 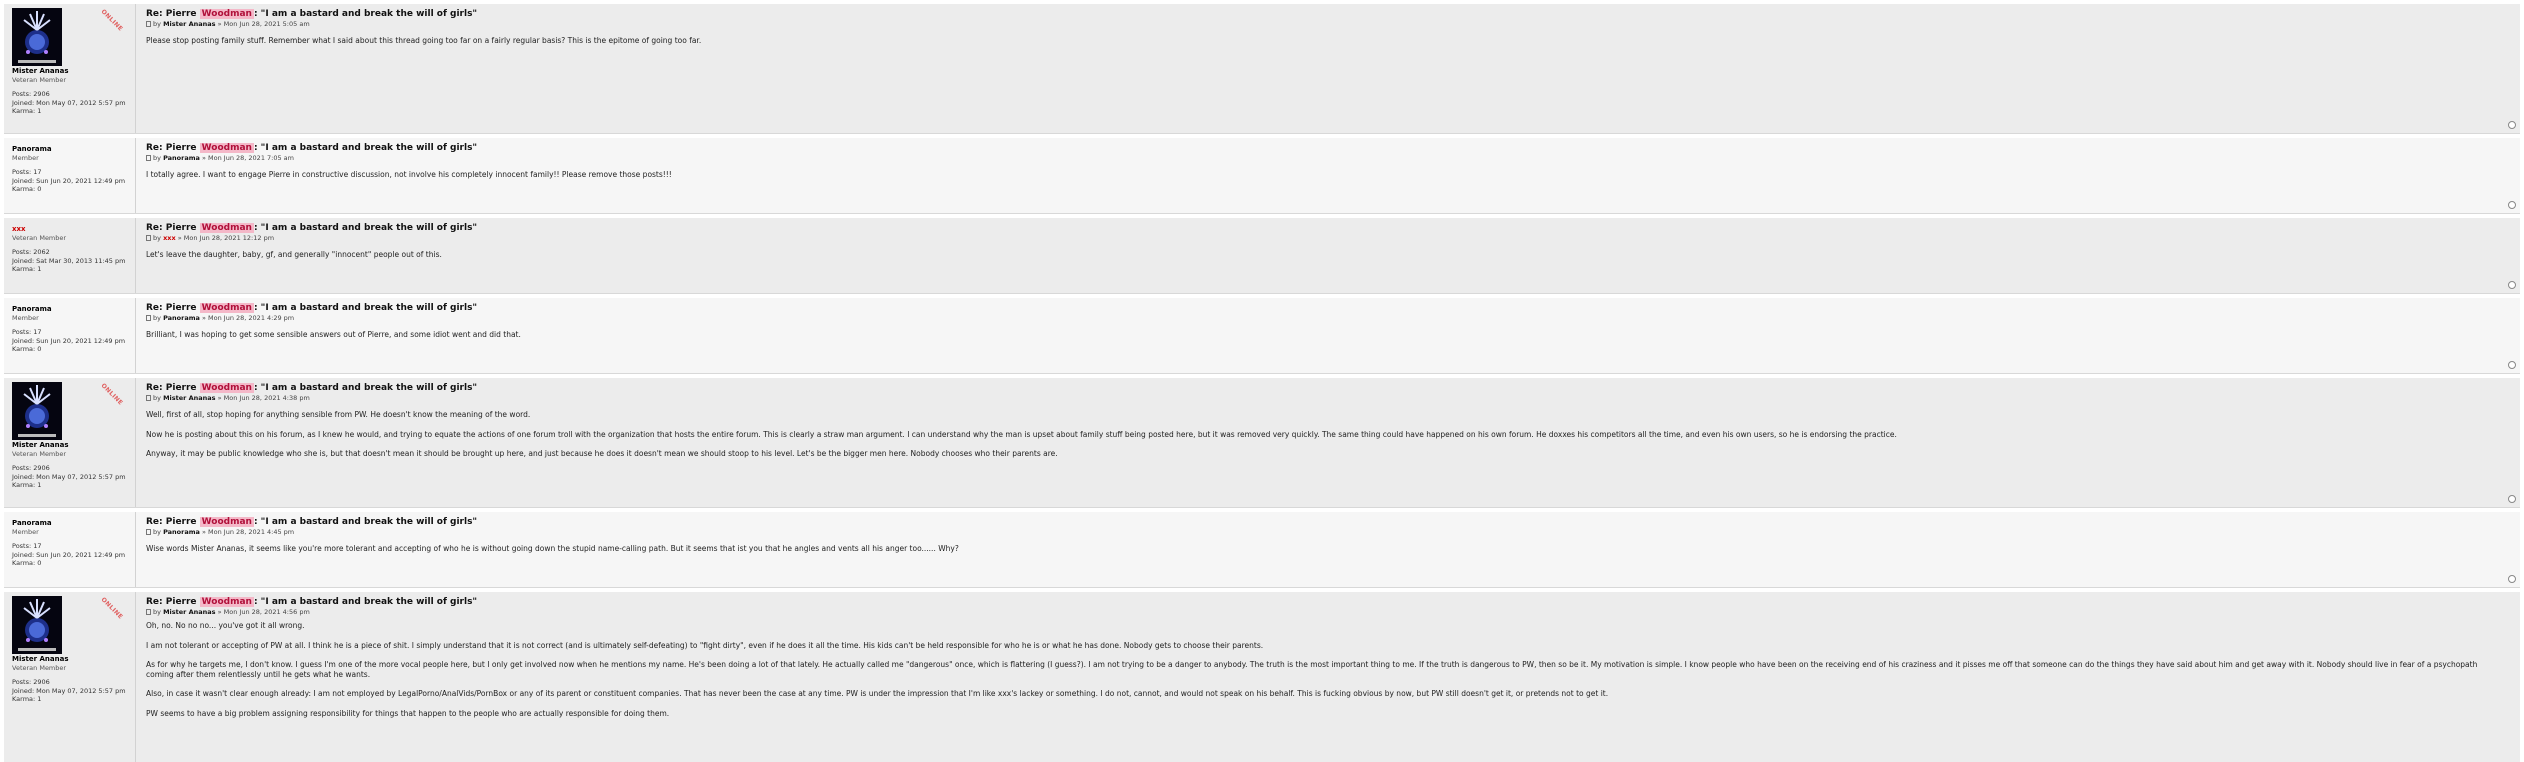 What do you see at coordinates (1323, 238) in the screenshot?
I see `post-meta: by xxx » Mon Jun 28, 2021 12:12 pm` at bounding box center [1323, 238].